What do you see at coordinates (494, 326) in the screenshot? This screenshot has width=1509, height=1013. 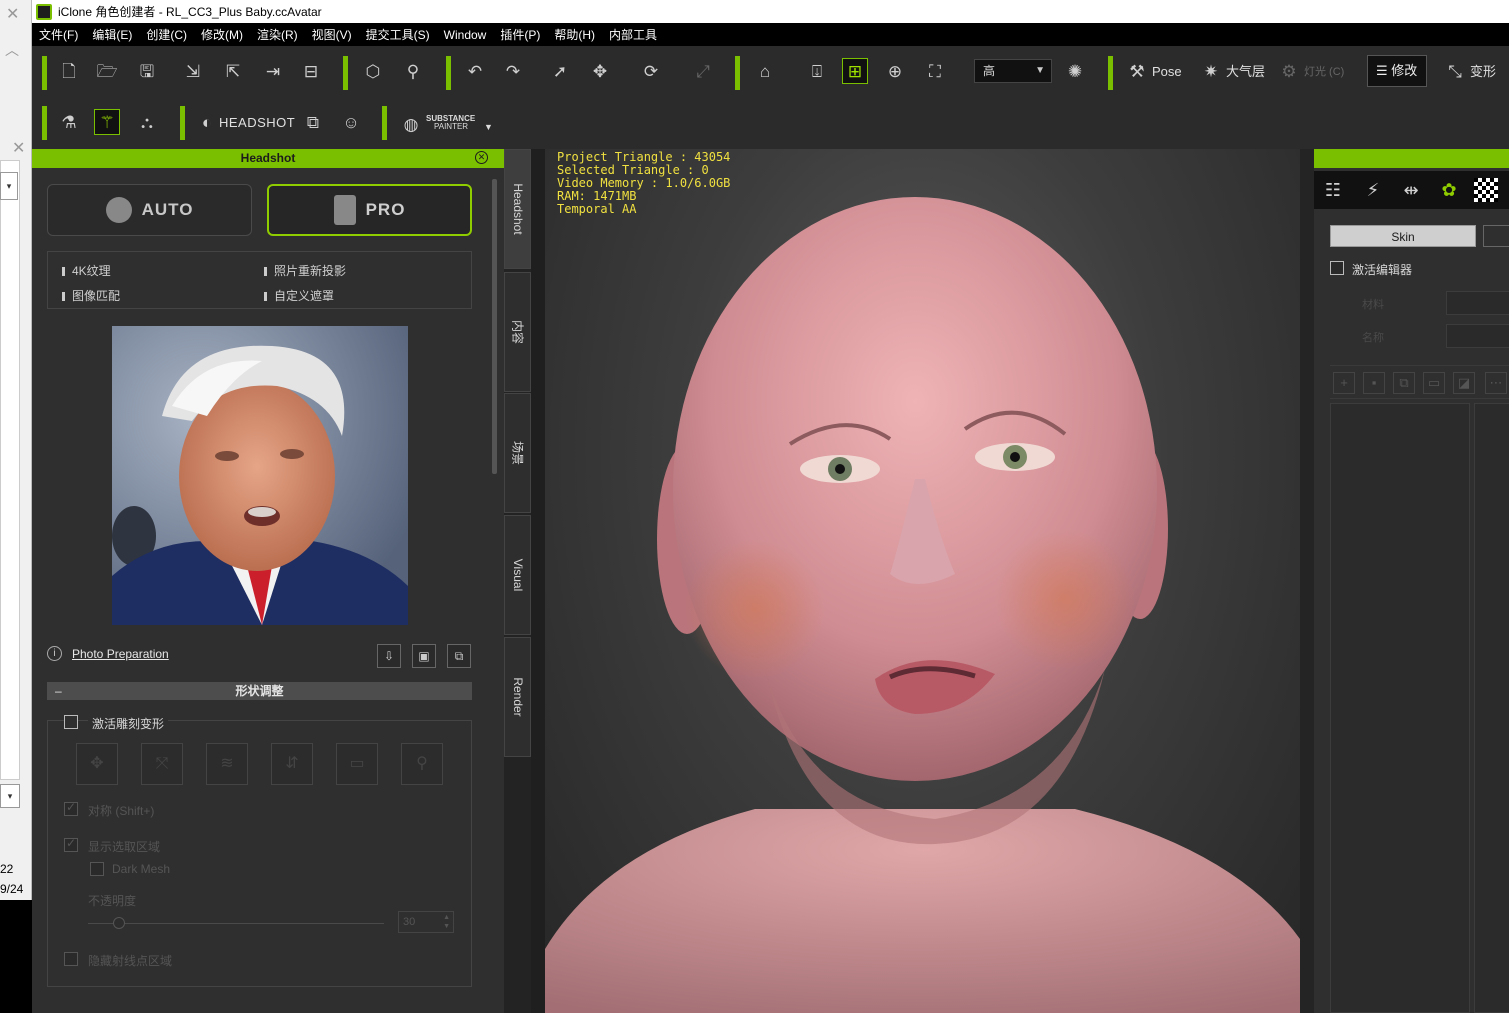 I see `panel-scrollbar` at bounding box center [494, 326].